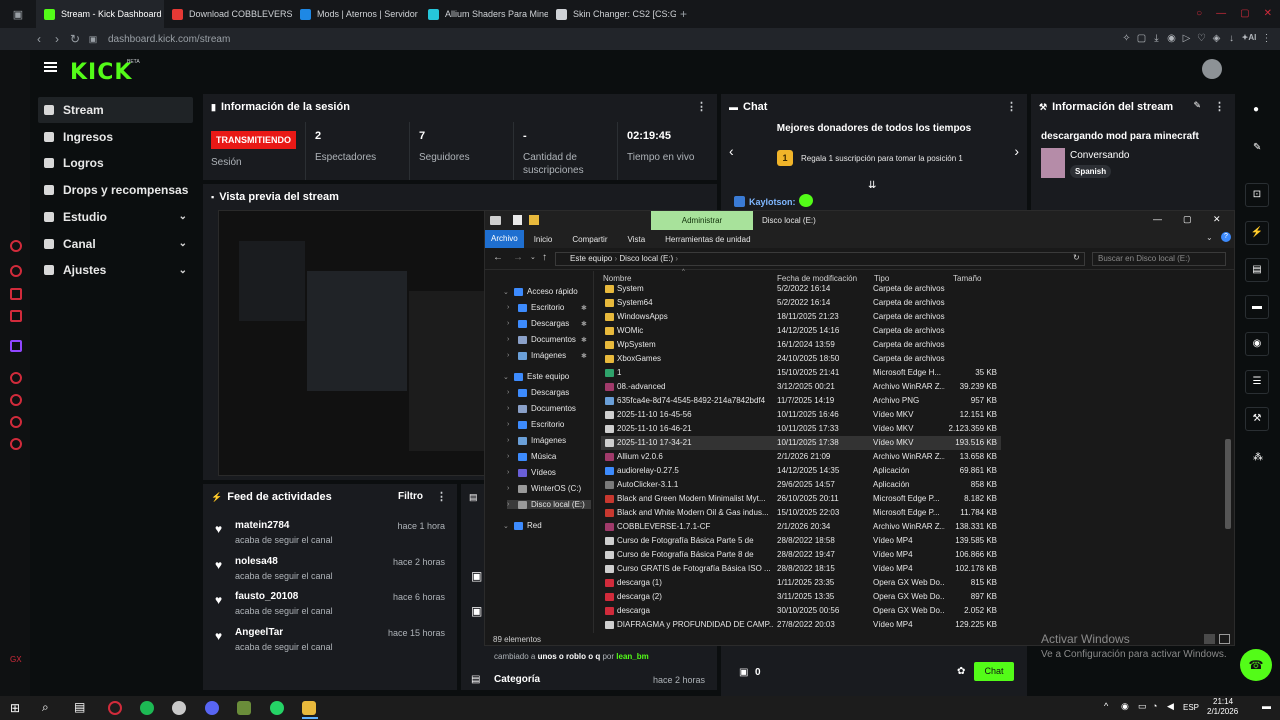 This screenshot has width=1280, height=720. What do you see at coordinates (1157, 219) in the screenshot?
I see `explorer-minimize-icon: —` at bounding box center [1157, 219].